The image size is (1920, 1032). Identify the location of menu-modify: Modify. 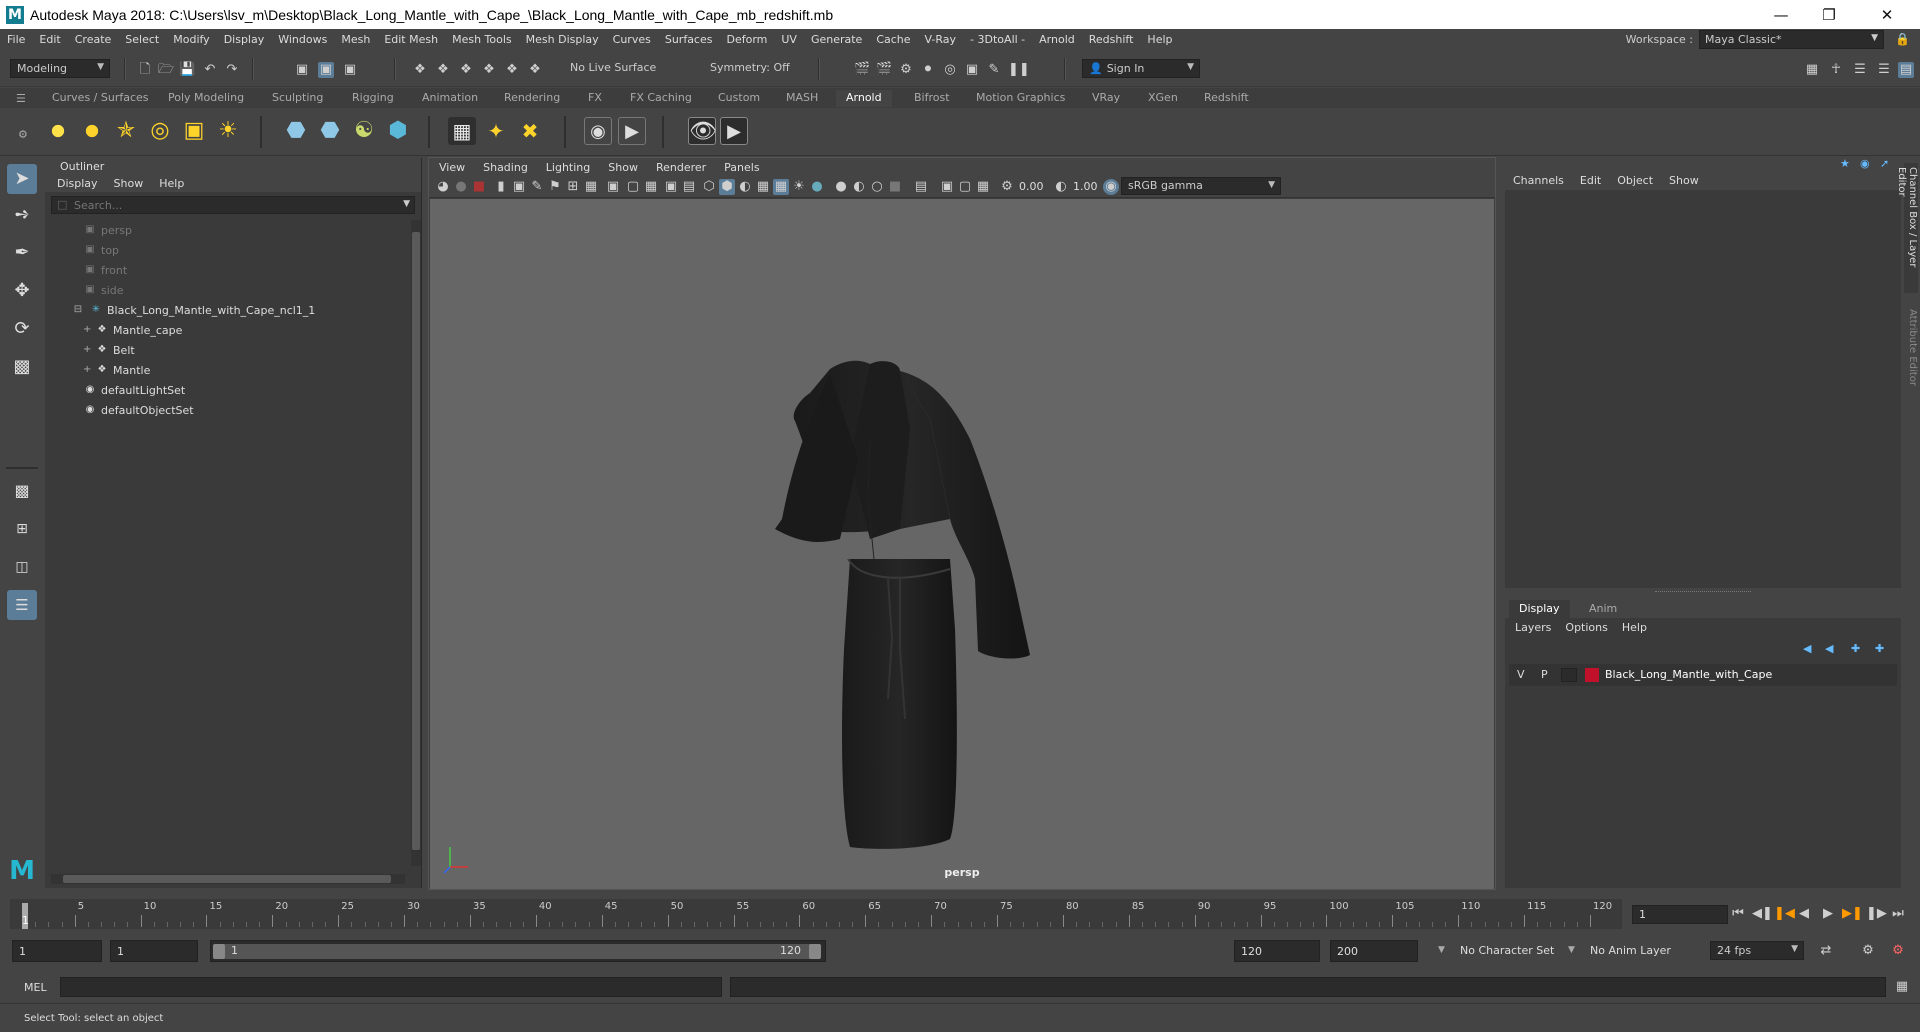
(191, 39).